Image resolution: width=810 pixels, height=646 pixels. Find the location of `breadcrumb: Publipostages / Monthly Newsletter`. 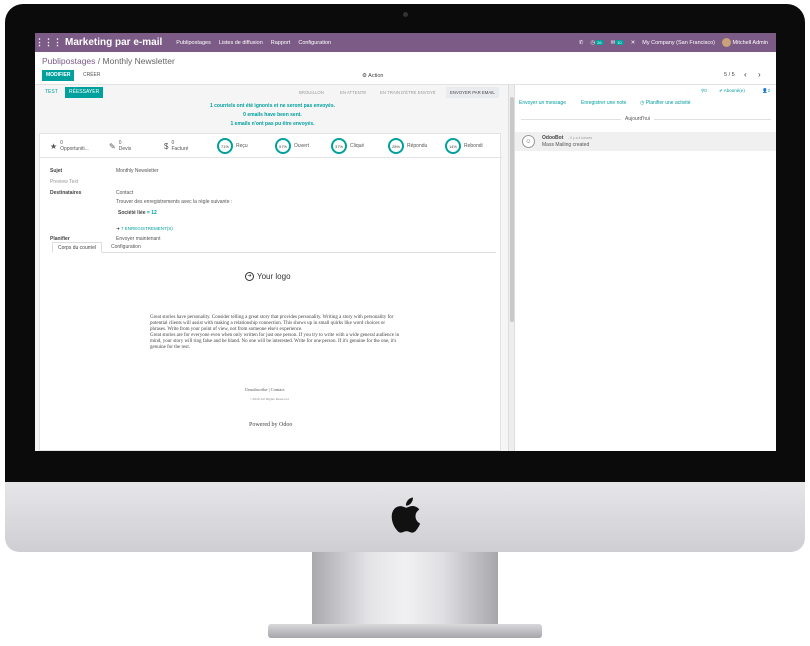

breadcrumb: Publipostages / Monthly Newsletter is located at coordinates (108, 61).